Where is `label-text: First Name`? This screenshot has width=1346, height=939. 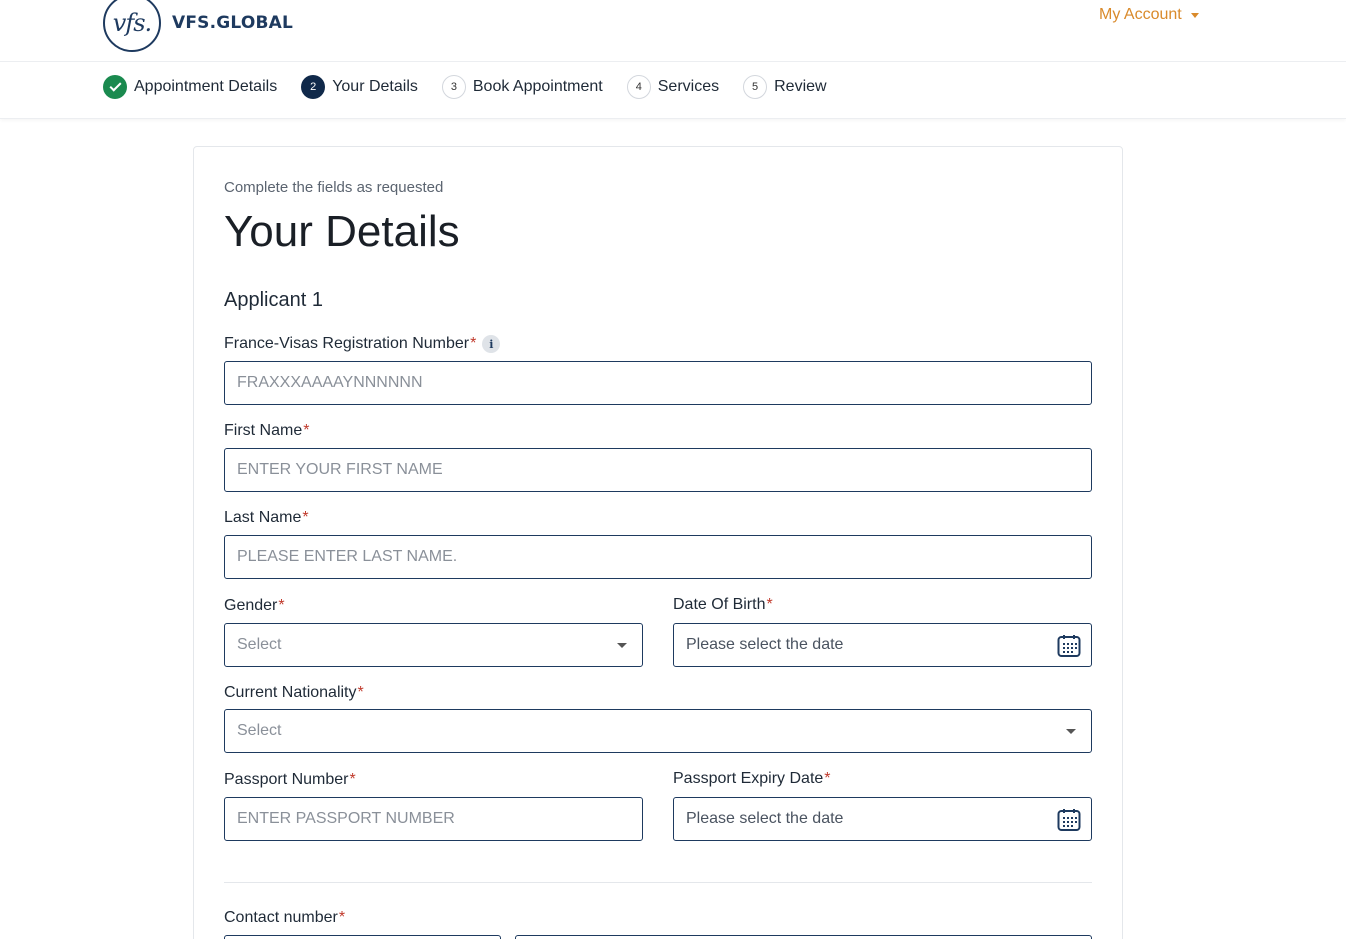
label-text: First Name is located at coordinates (263, 430).